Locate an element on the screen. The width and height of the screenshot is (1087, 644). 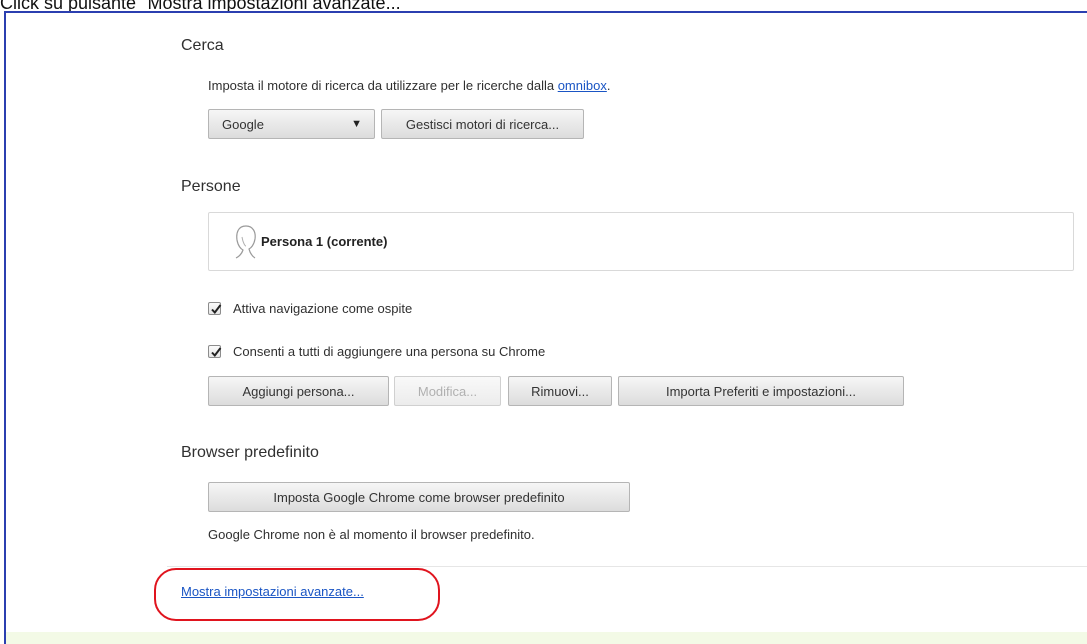
profile-name: Persona 1 (corrente) is located at coordinates (324, 241).